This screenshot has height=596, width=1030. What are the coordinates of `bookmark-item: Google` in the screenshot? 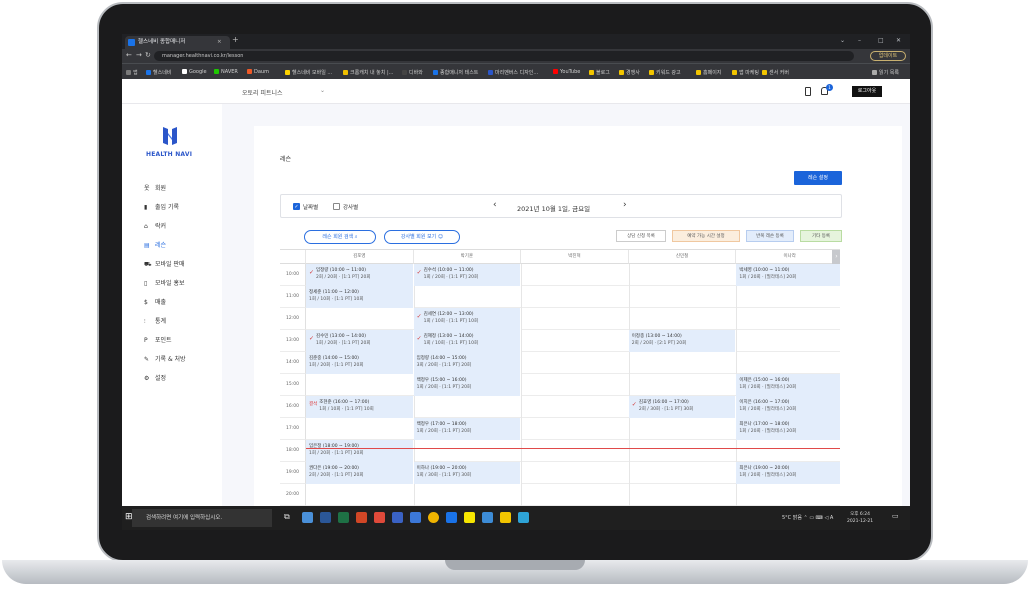 It's located at (194, 72).